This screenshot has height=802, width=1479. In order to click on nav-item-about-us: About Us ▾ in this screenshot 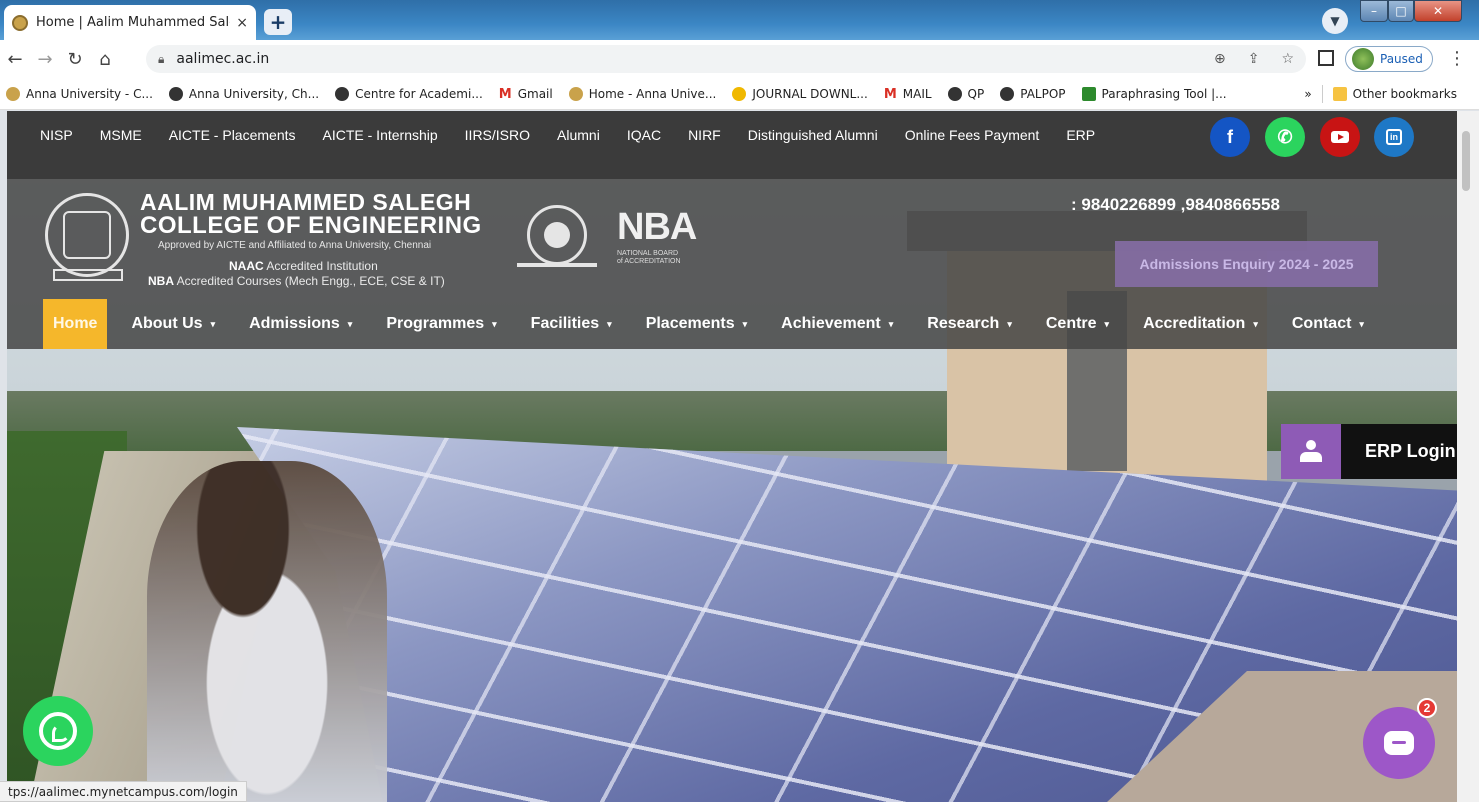, I will do `click(173, 324)`.